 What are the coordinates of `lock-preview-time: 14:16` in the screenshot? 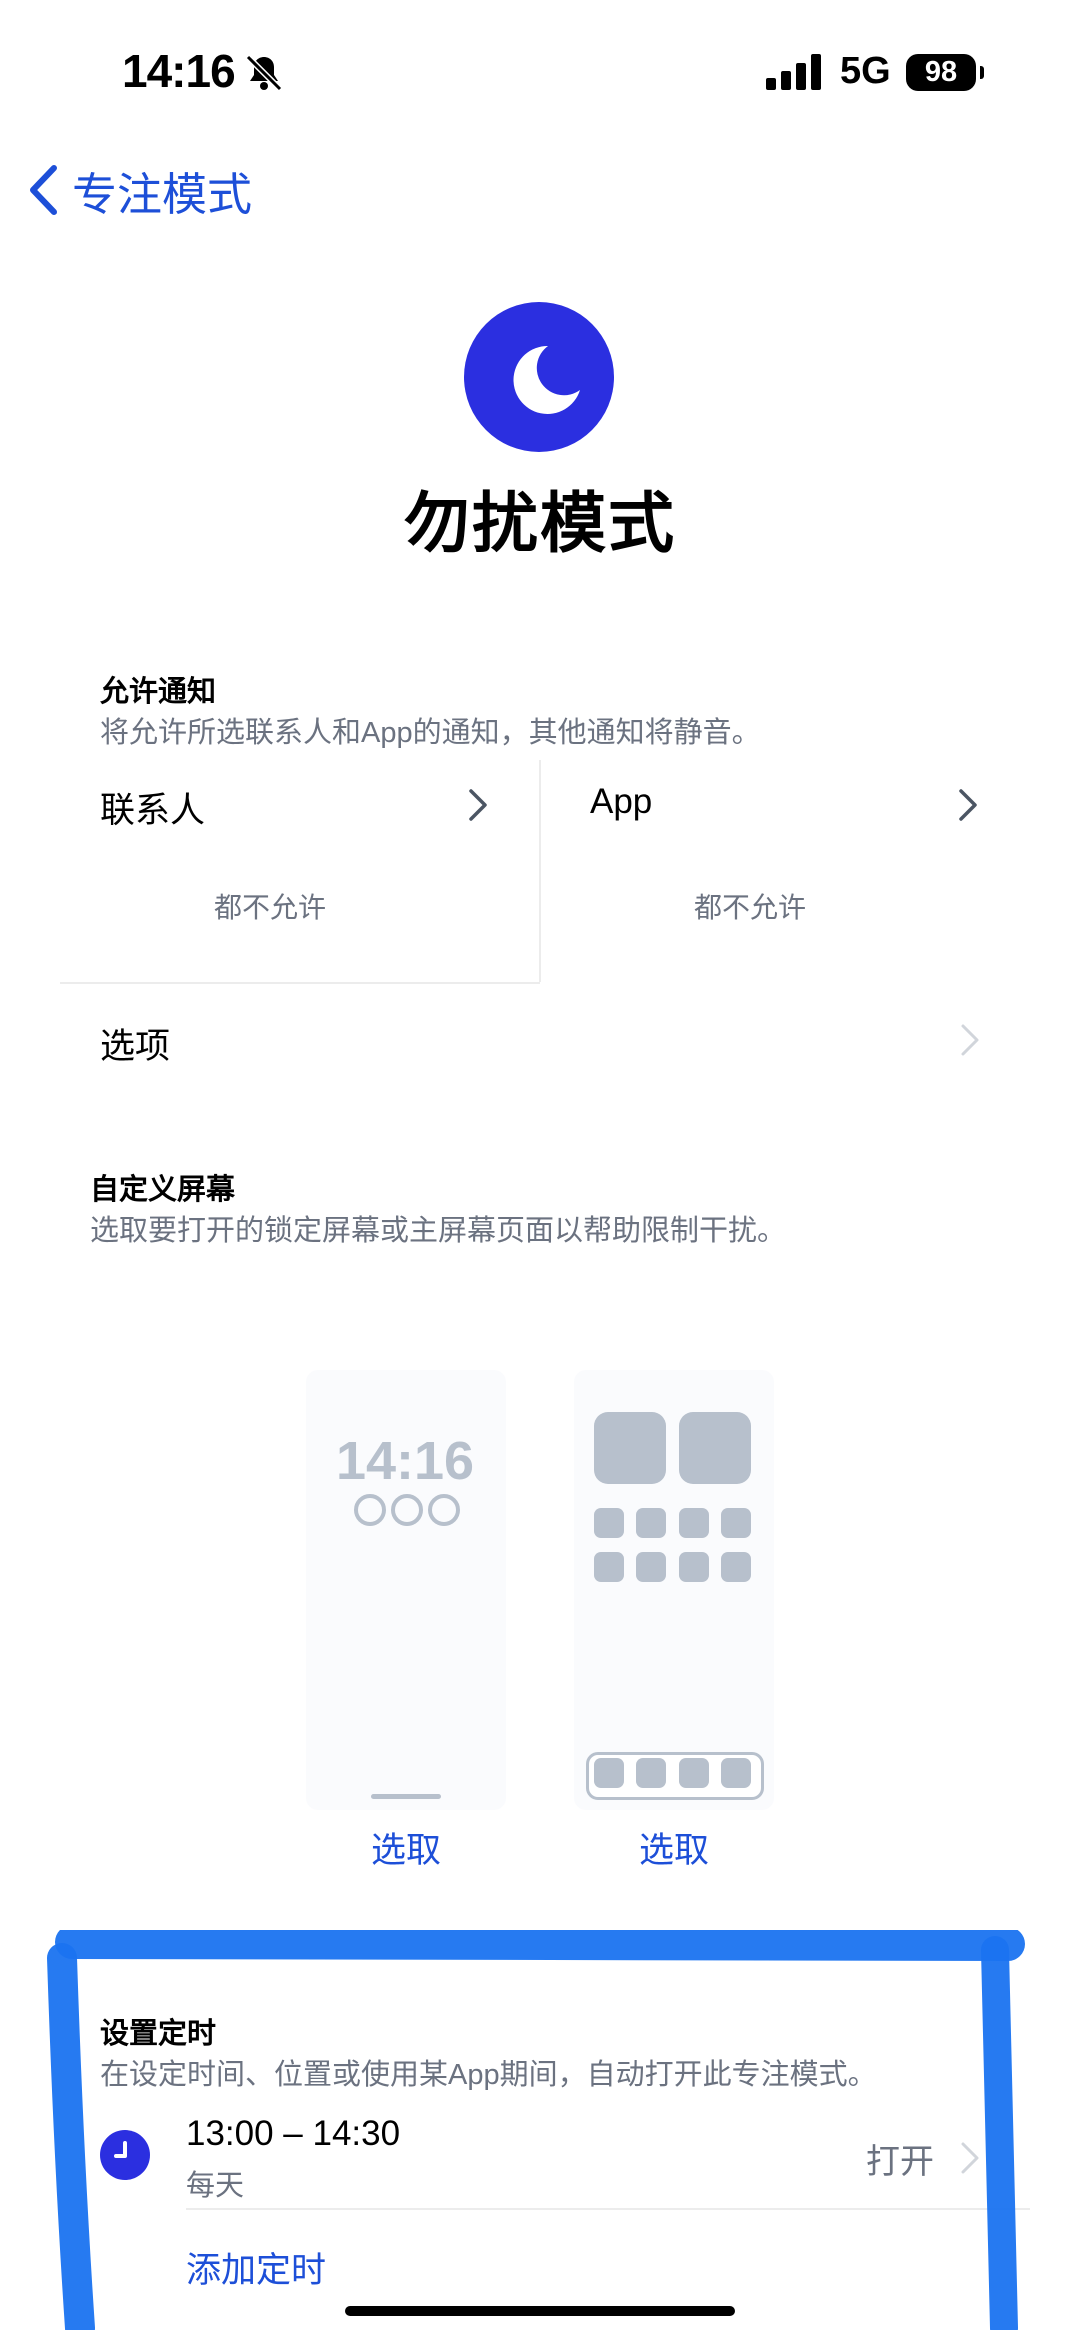 It's located at (405, 1461).